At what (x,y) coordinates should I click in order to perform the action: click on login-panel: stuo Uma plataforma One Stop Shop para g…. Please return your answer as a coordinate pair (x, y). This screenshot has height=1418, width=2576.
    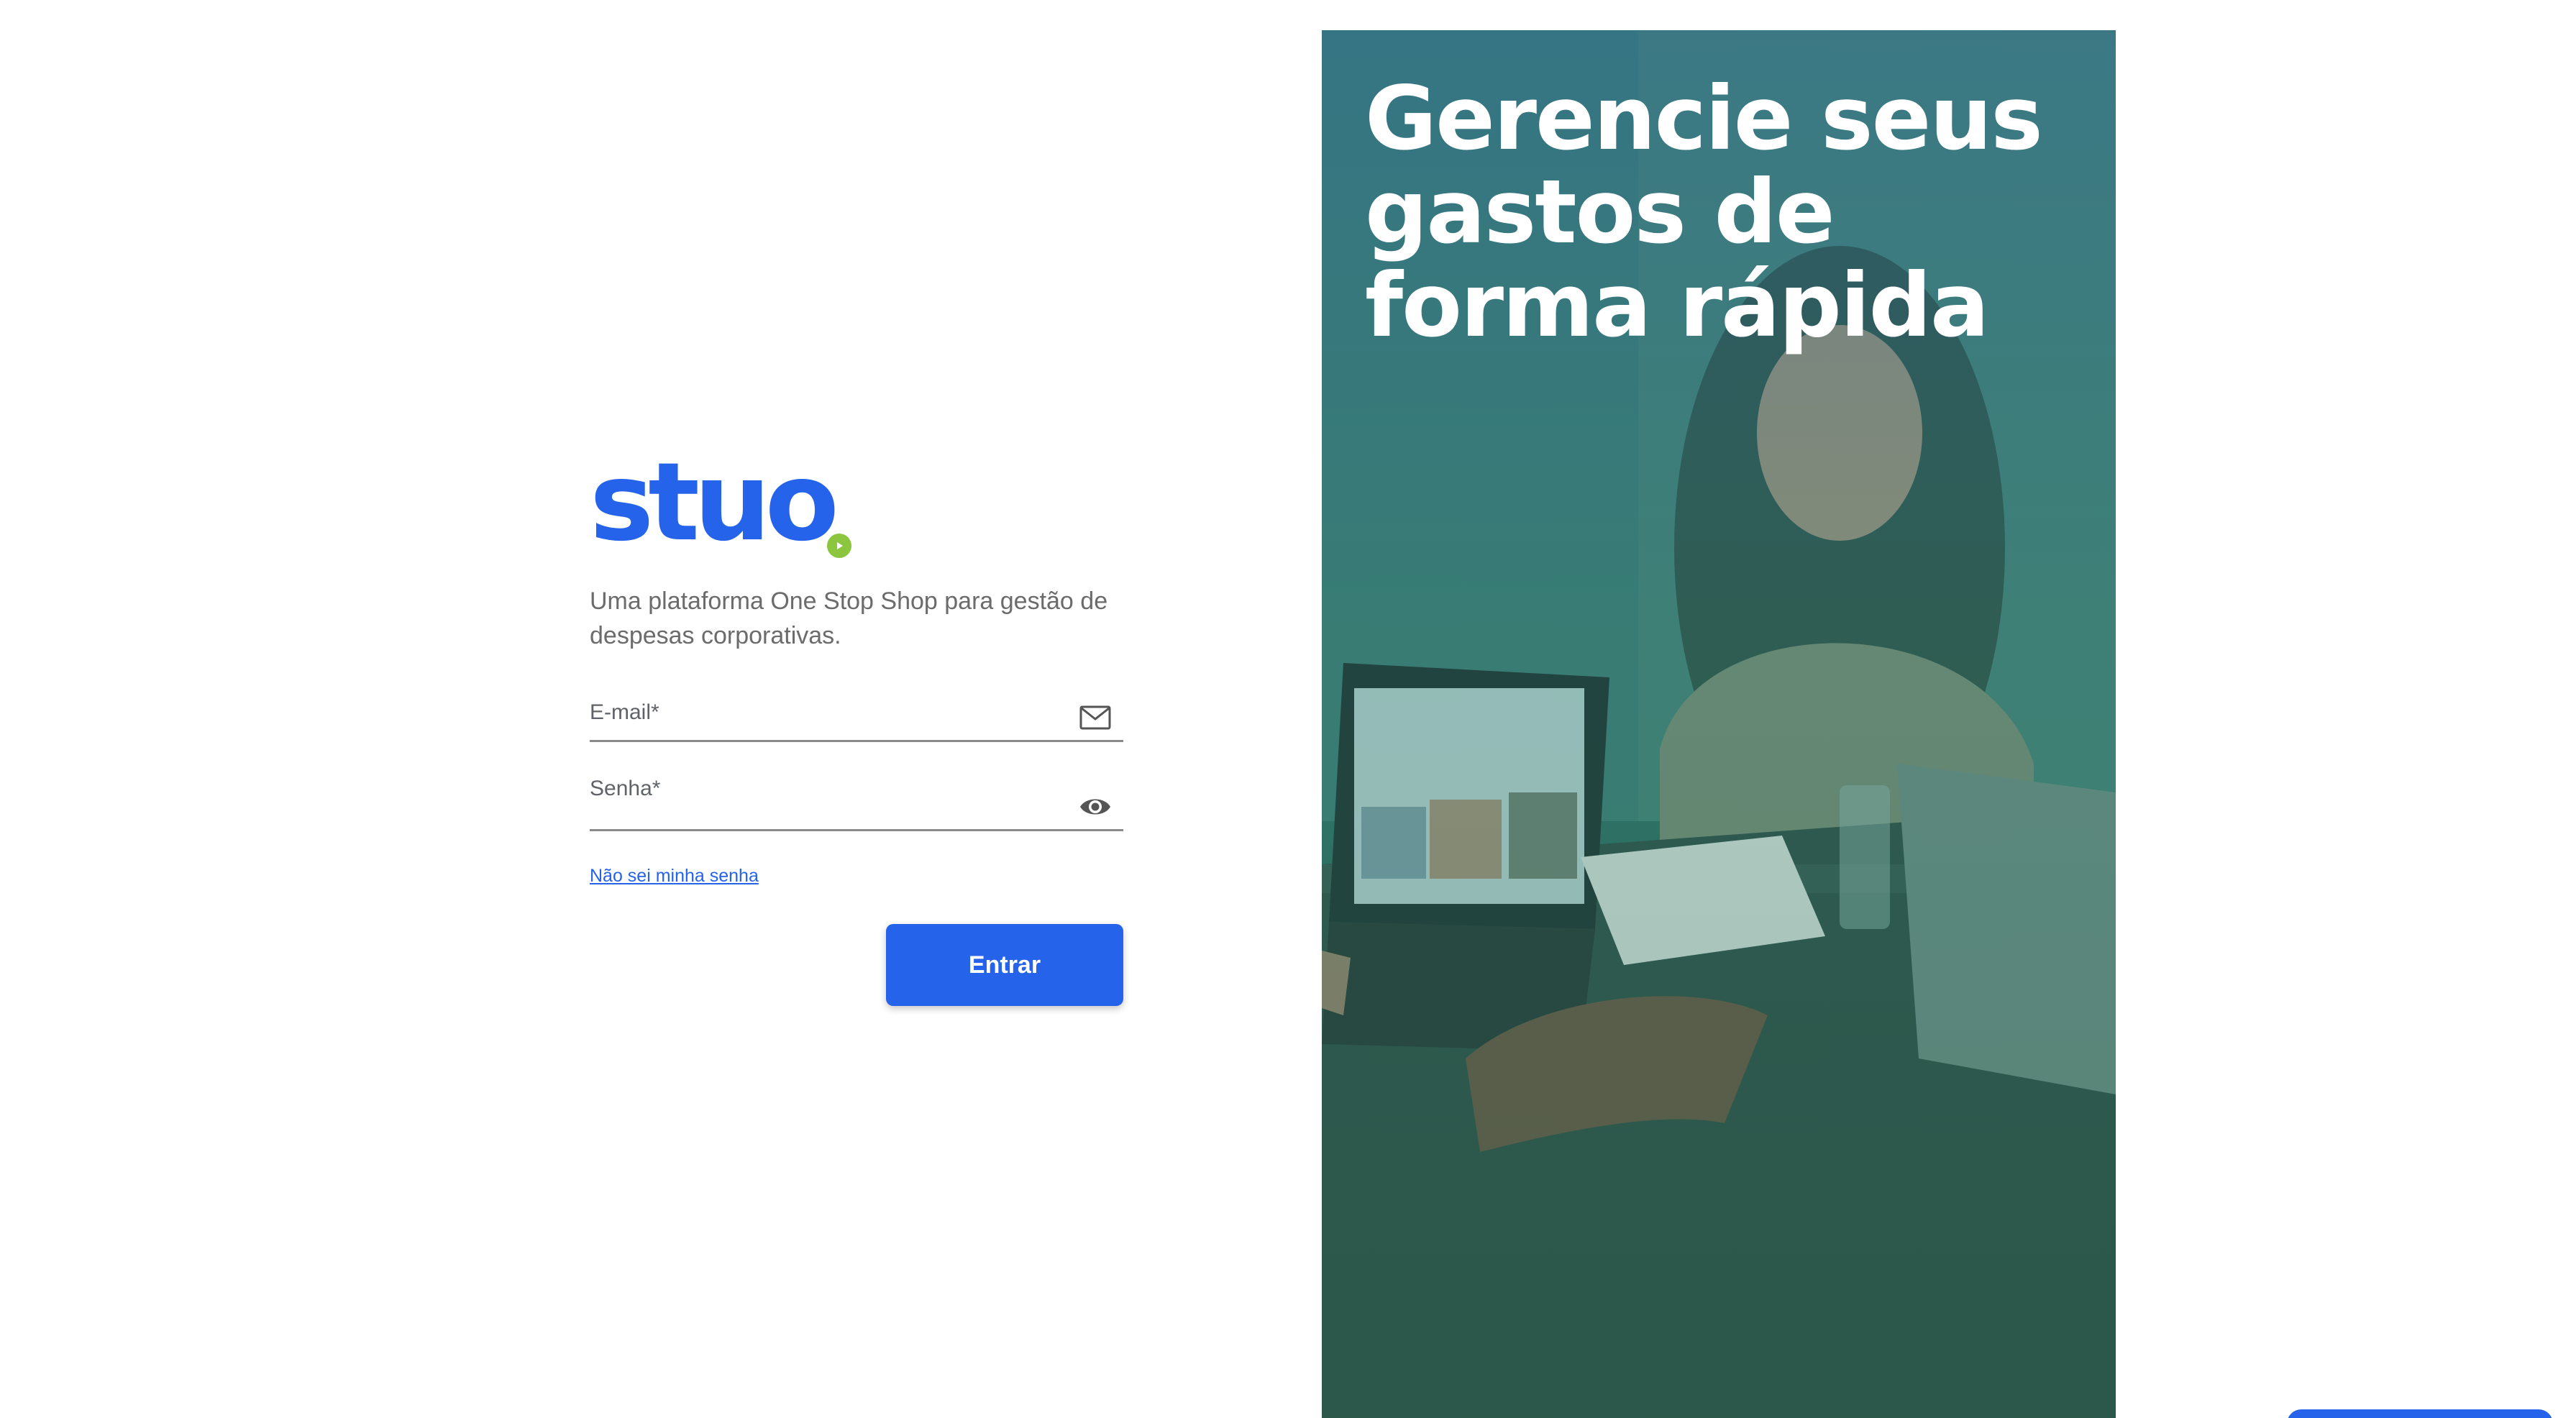
    Looking at the image, I should click on (856, 728).